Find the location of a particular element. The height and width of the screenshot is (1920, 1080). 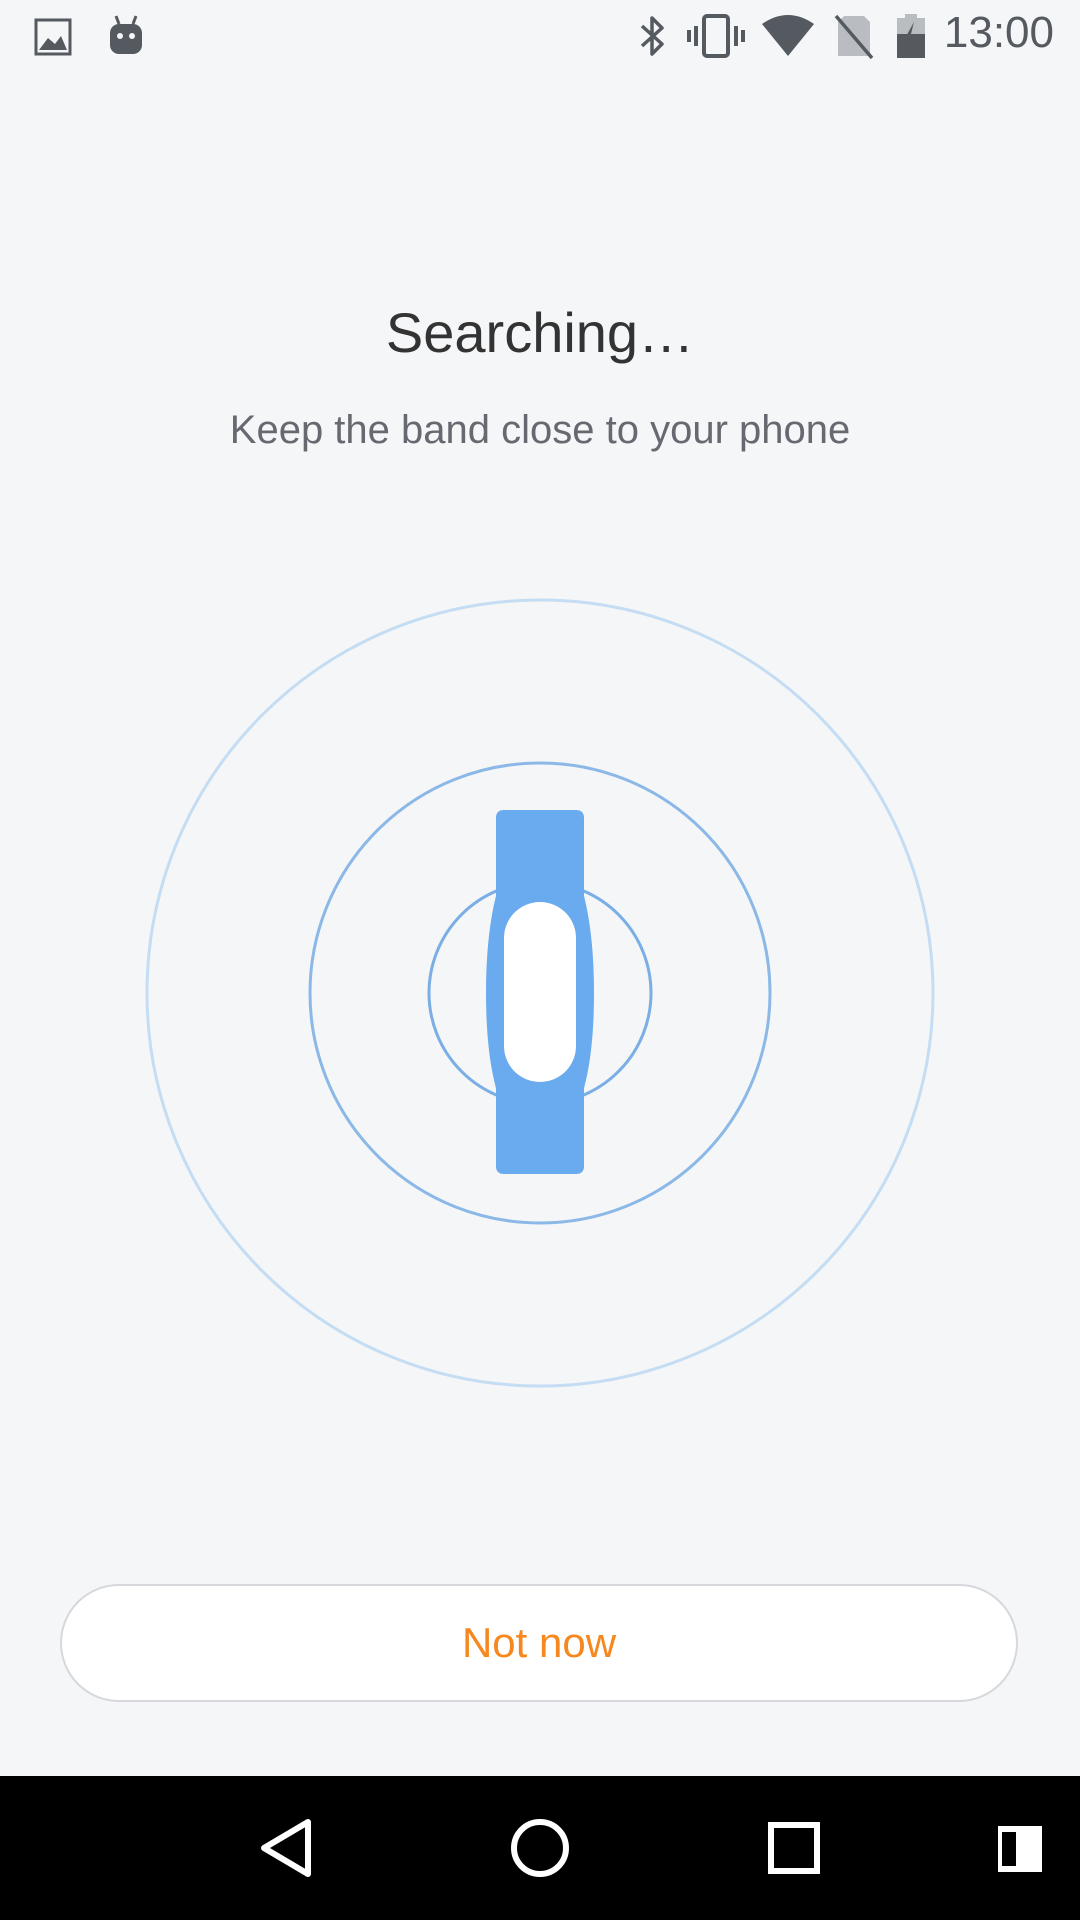

split-screen-icon is located at coordinates (1020, 1848).